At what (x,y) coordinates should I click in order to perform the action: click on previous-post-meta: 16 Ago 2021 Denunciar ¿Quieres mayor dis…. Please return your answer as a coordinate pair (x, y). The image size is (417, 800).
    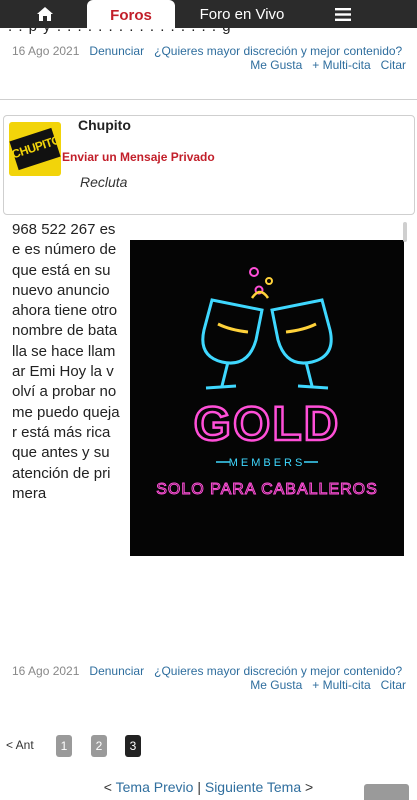
    Looking at the image, I should click on (212, 51).